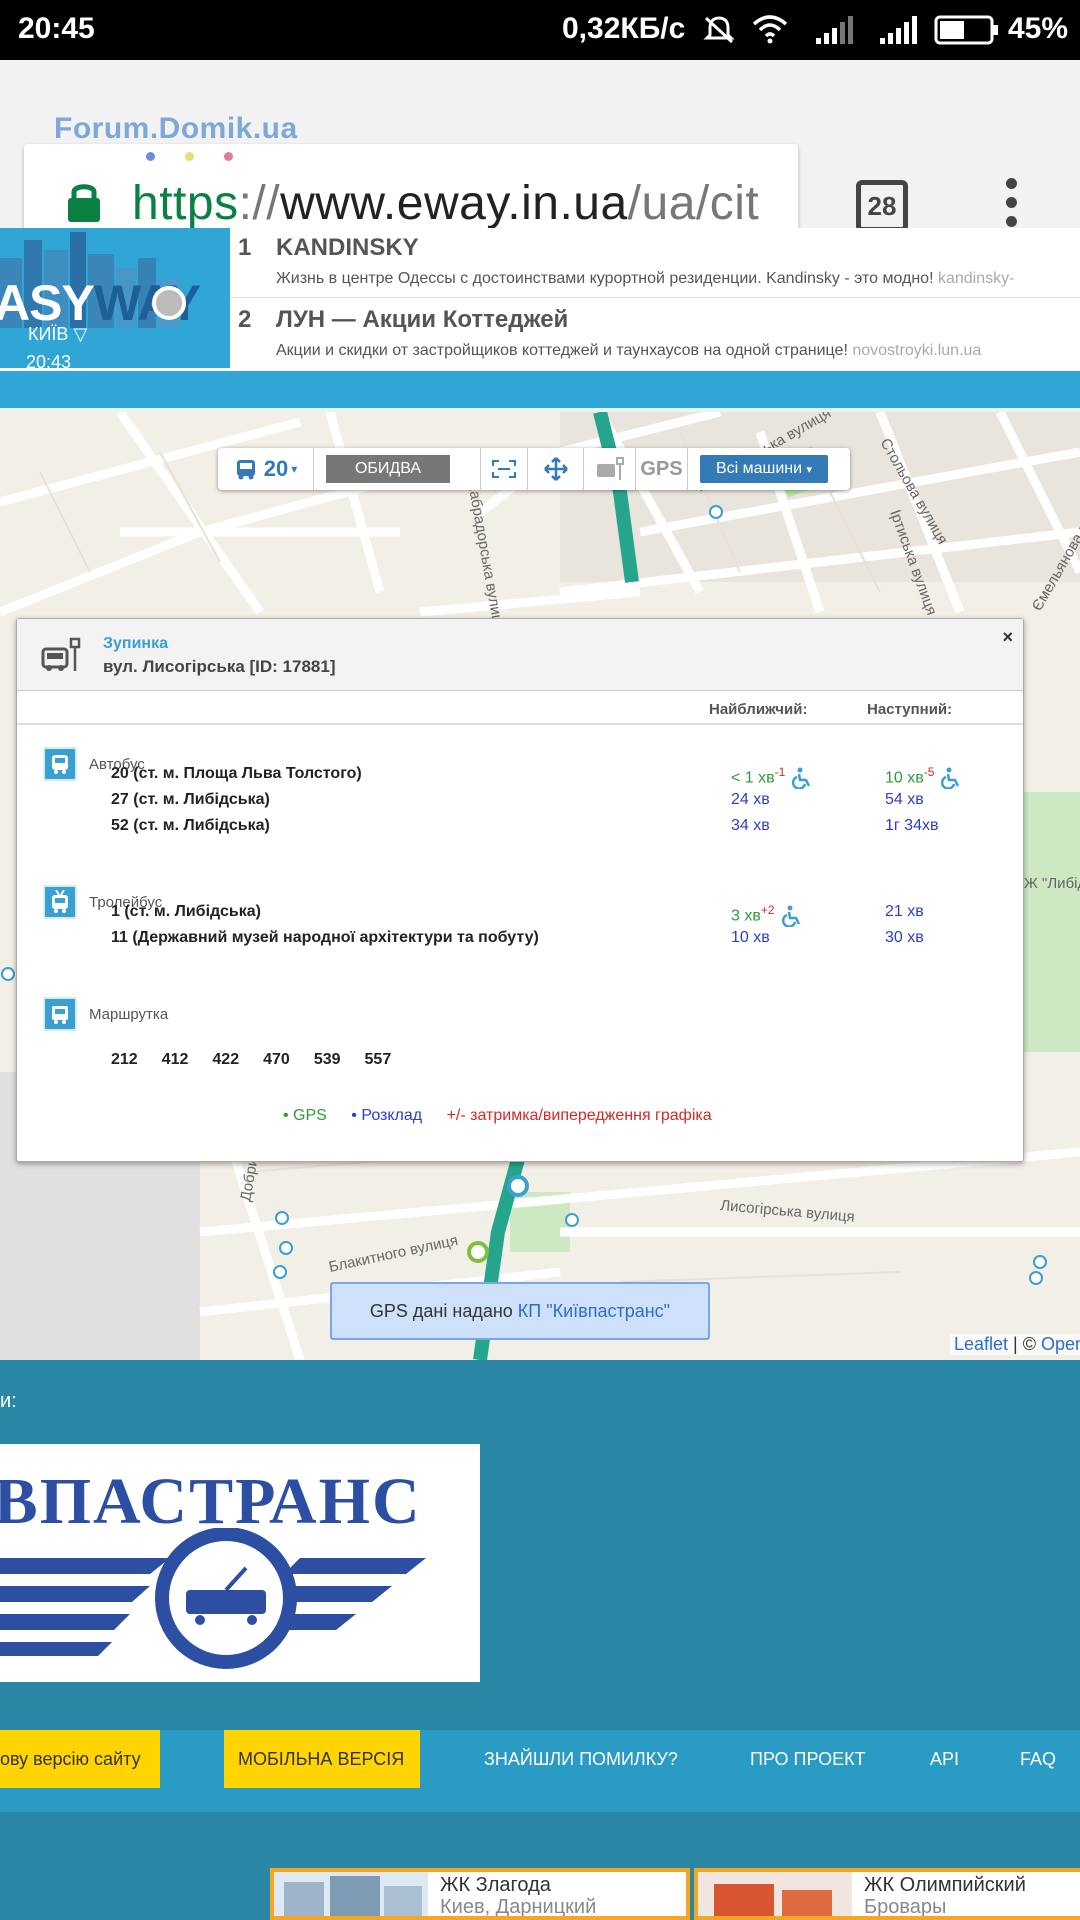  What do you see at coordinates (190, 826) in the screenshot?
I see `route-name: 52 (ст. м. Либідська)` at bounding box center [190, 826].